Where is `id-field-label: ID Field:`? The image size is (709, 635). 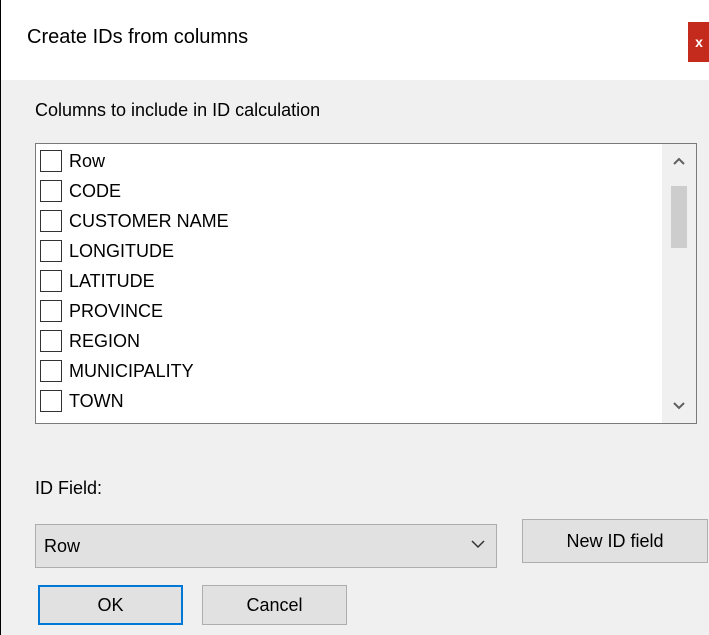 id-field-label: ID Field: is located at coordinates (69, 488).